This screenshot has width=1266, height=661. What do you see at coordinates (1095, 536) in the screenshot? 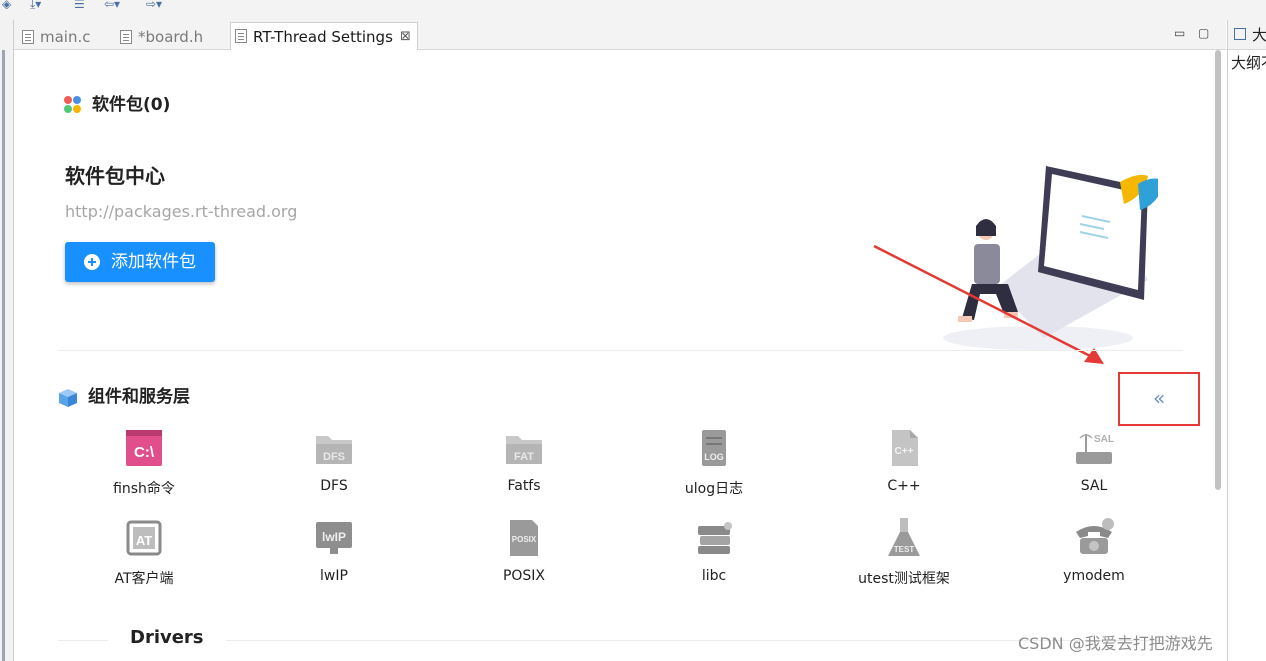
I see `phone-icon` at bounding box center [1095, 536].